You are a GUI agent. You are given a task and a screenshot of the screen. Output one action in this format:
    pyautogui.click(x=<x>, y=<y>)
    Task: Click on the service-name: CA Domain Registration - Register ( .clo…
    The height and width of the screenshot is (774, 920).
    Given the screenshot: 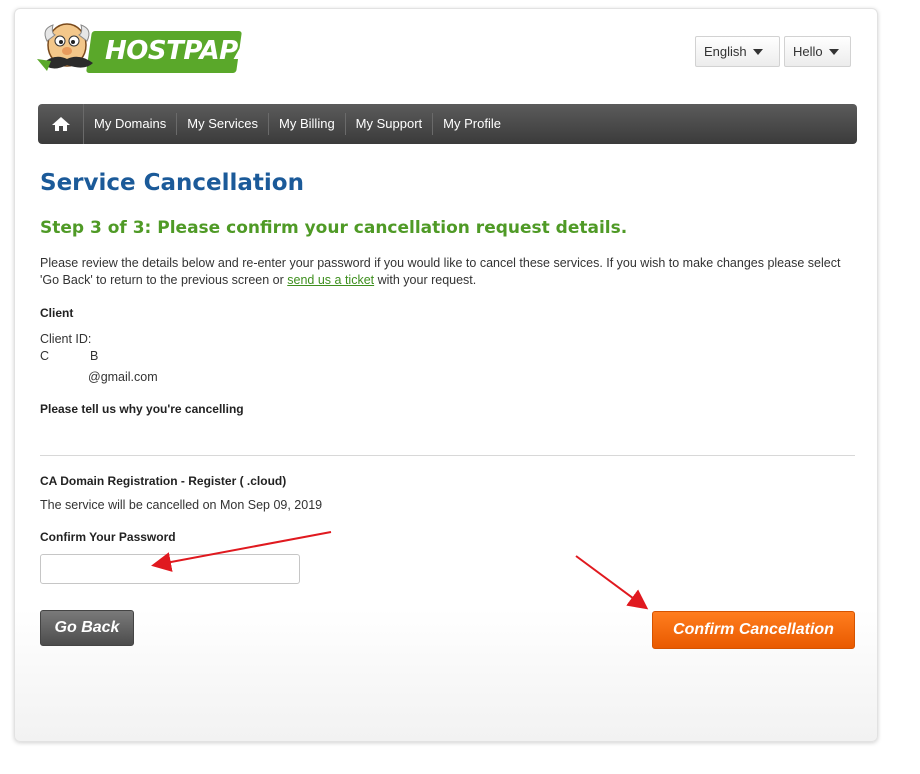 What is the action you would take?
    pyautogui.click(x=163, y=481)
    